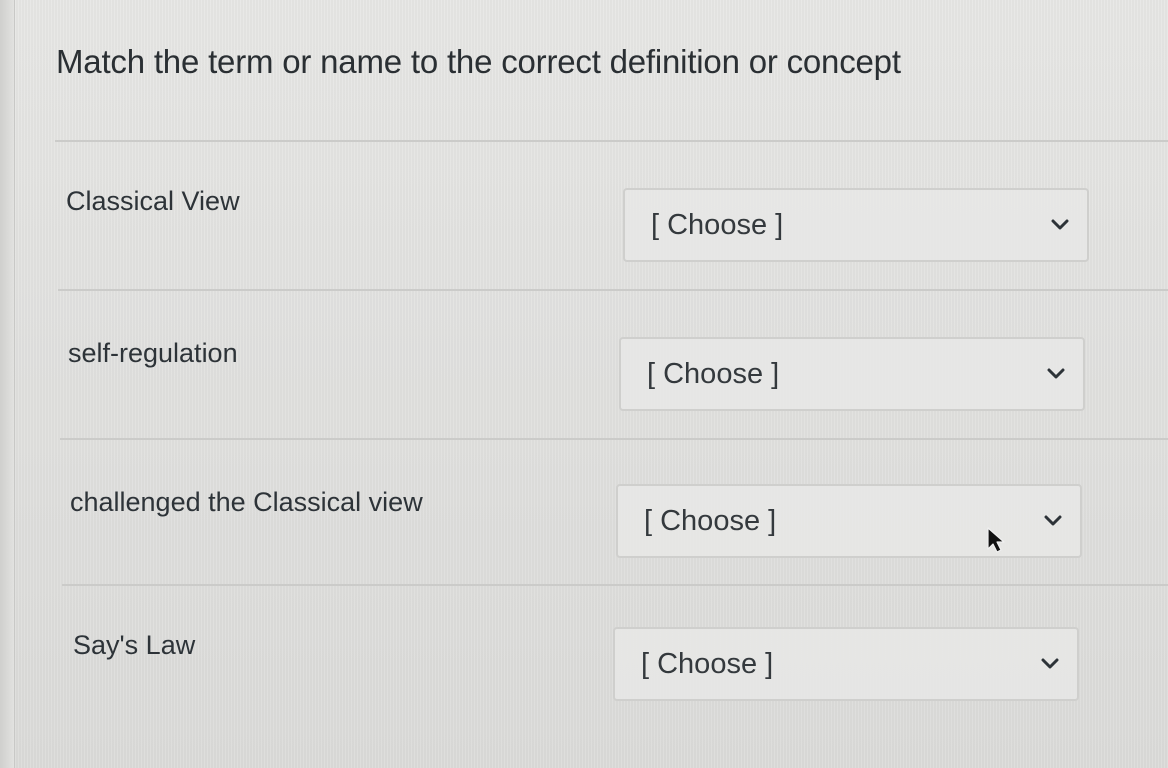  I want to click on answer-select-classical-view: [ Choose ], so click(856, 225).